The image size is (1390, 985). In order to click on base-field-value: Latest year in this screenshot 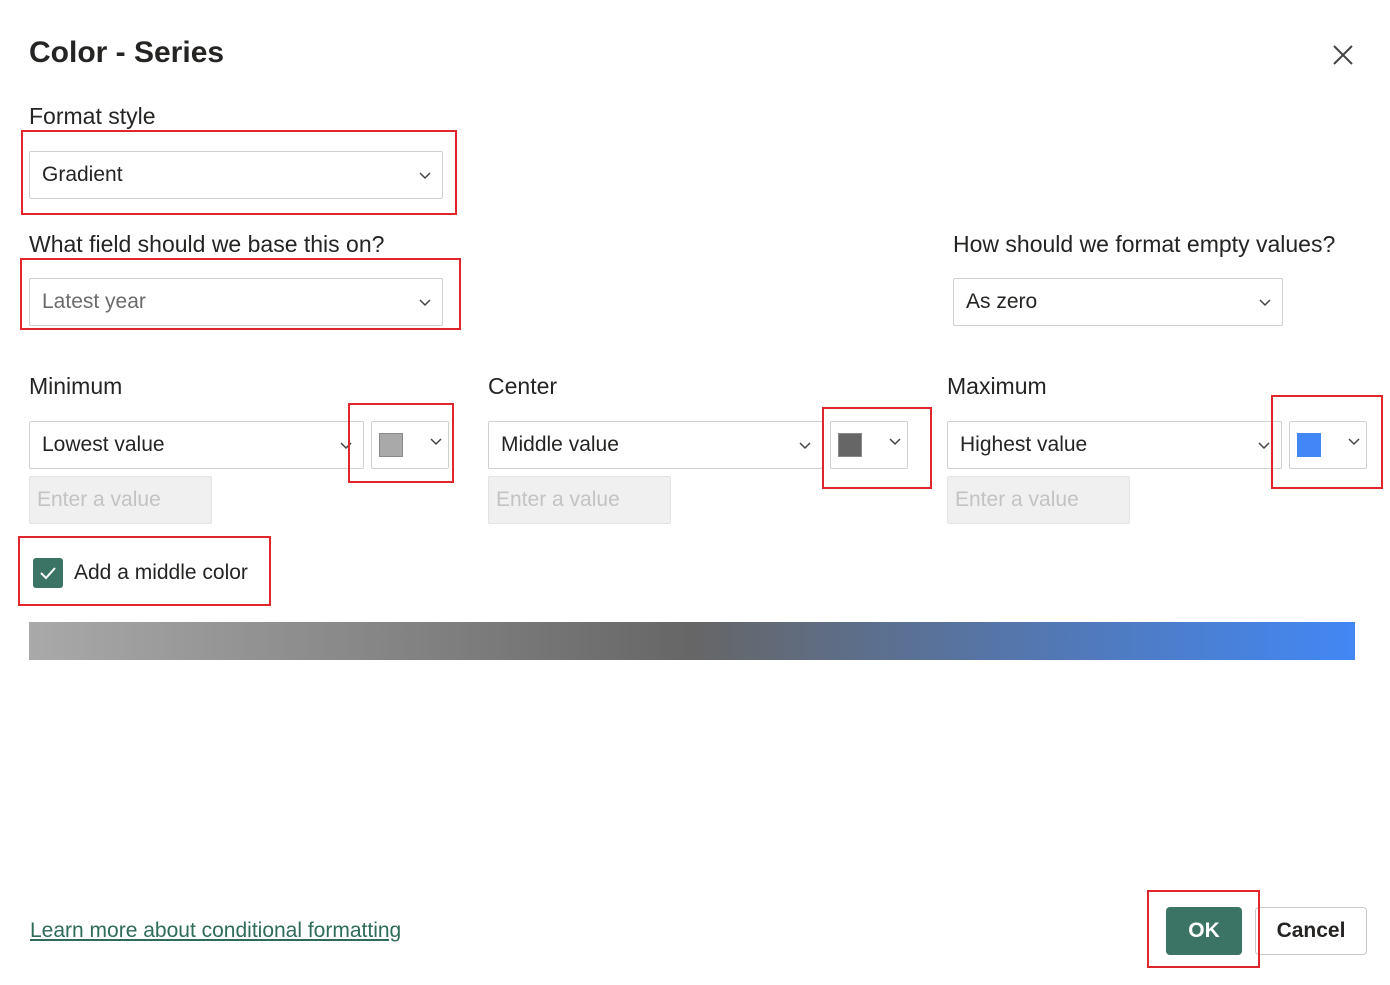, I will do `click(94, 301)`.